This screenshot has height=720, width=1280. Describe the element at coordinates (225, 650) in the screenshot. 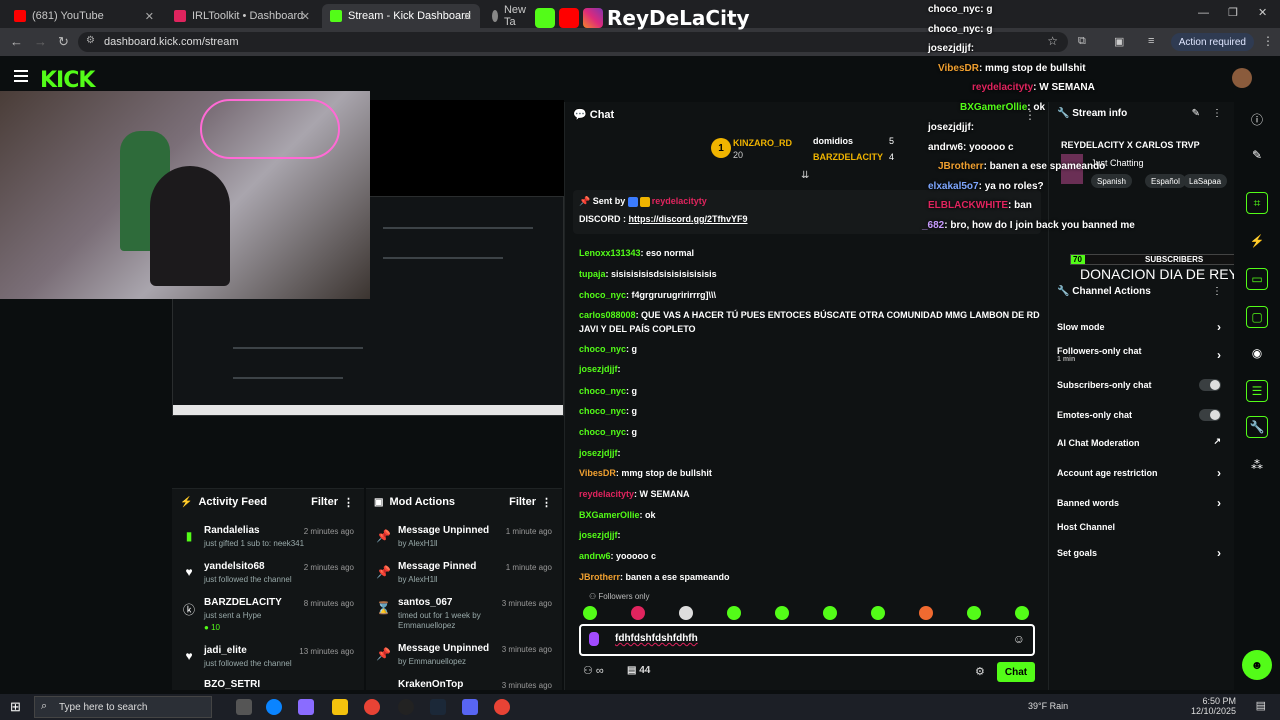

I see `activity-user: jadi_elite` at that location.